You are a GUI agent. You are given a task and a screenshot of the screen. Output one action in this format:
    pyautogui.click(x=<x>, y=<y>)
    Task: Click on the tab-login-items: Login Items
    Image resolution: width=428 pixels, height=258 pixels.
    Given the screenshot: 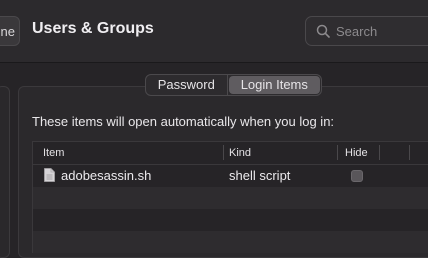 What is the action you would take?
    pyautogui.click(x=274, y=85)
    